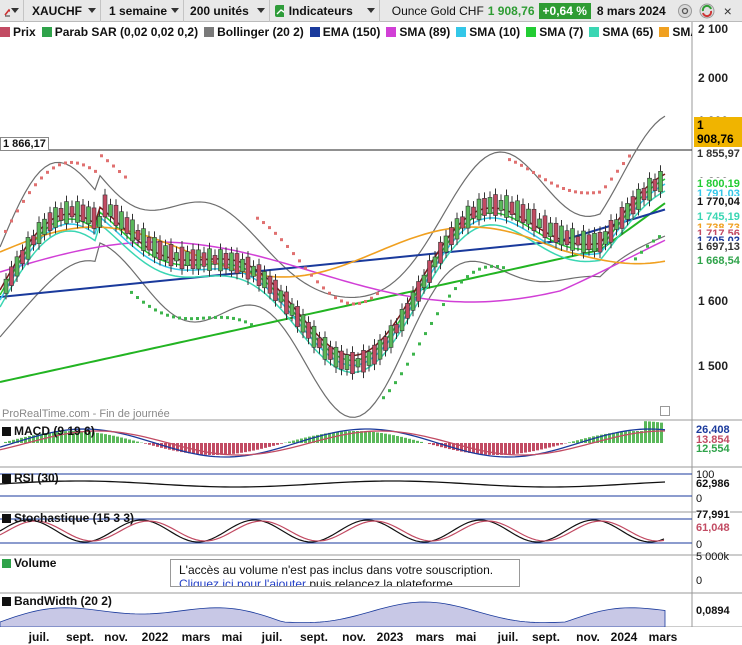  Describe the element at coordinates (119, 31) in the screenshot. I see `legend-item: Parab SAR (0,02 0,02 0,2)` at that location.